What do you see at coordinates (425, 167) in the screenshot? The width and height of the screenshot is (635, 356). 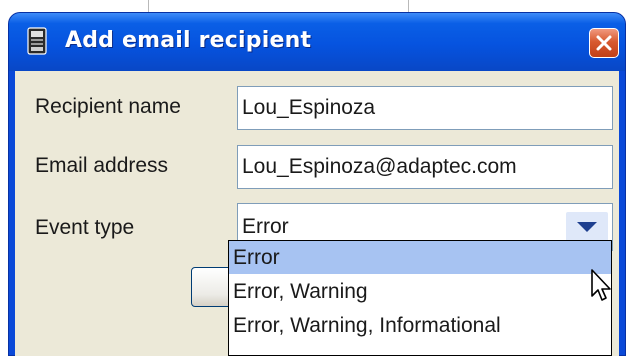 I see `email-address-input: Lou_Espinoza@adaptec.com` at bounding box center [425, 167].